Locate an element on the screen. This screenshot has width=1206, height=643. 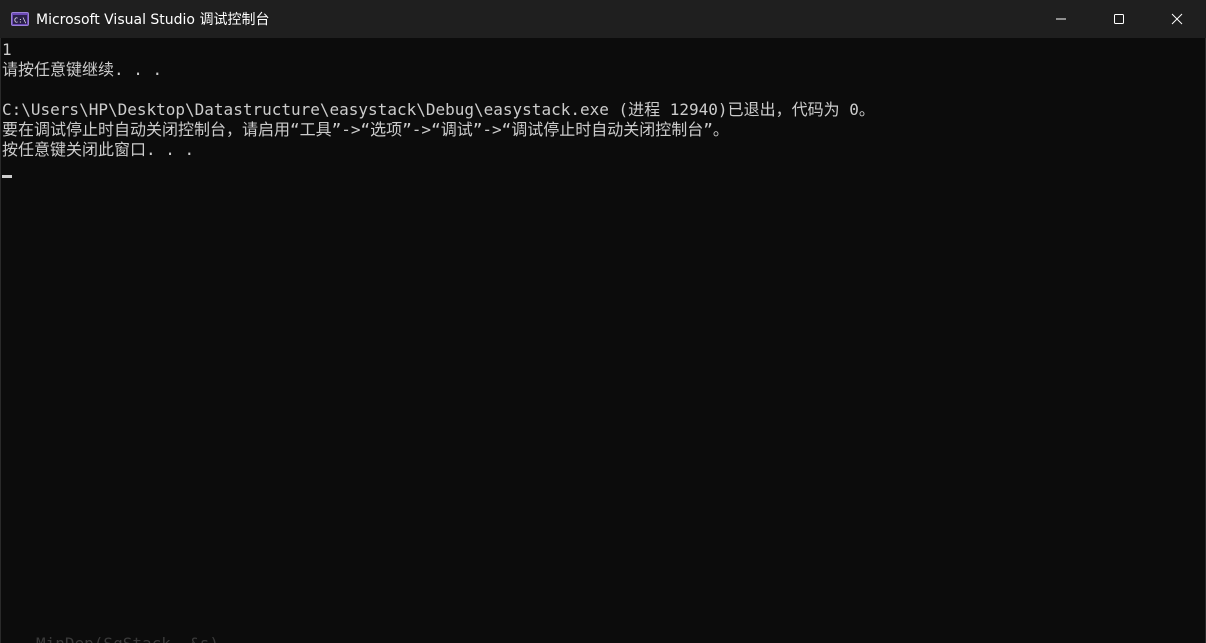
minimize-icon is located at coordinates (1061, 19).